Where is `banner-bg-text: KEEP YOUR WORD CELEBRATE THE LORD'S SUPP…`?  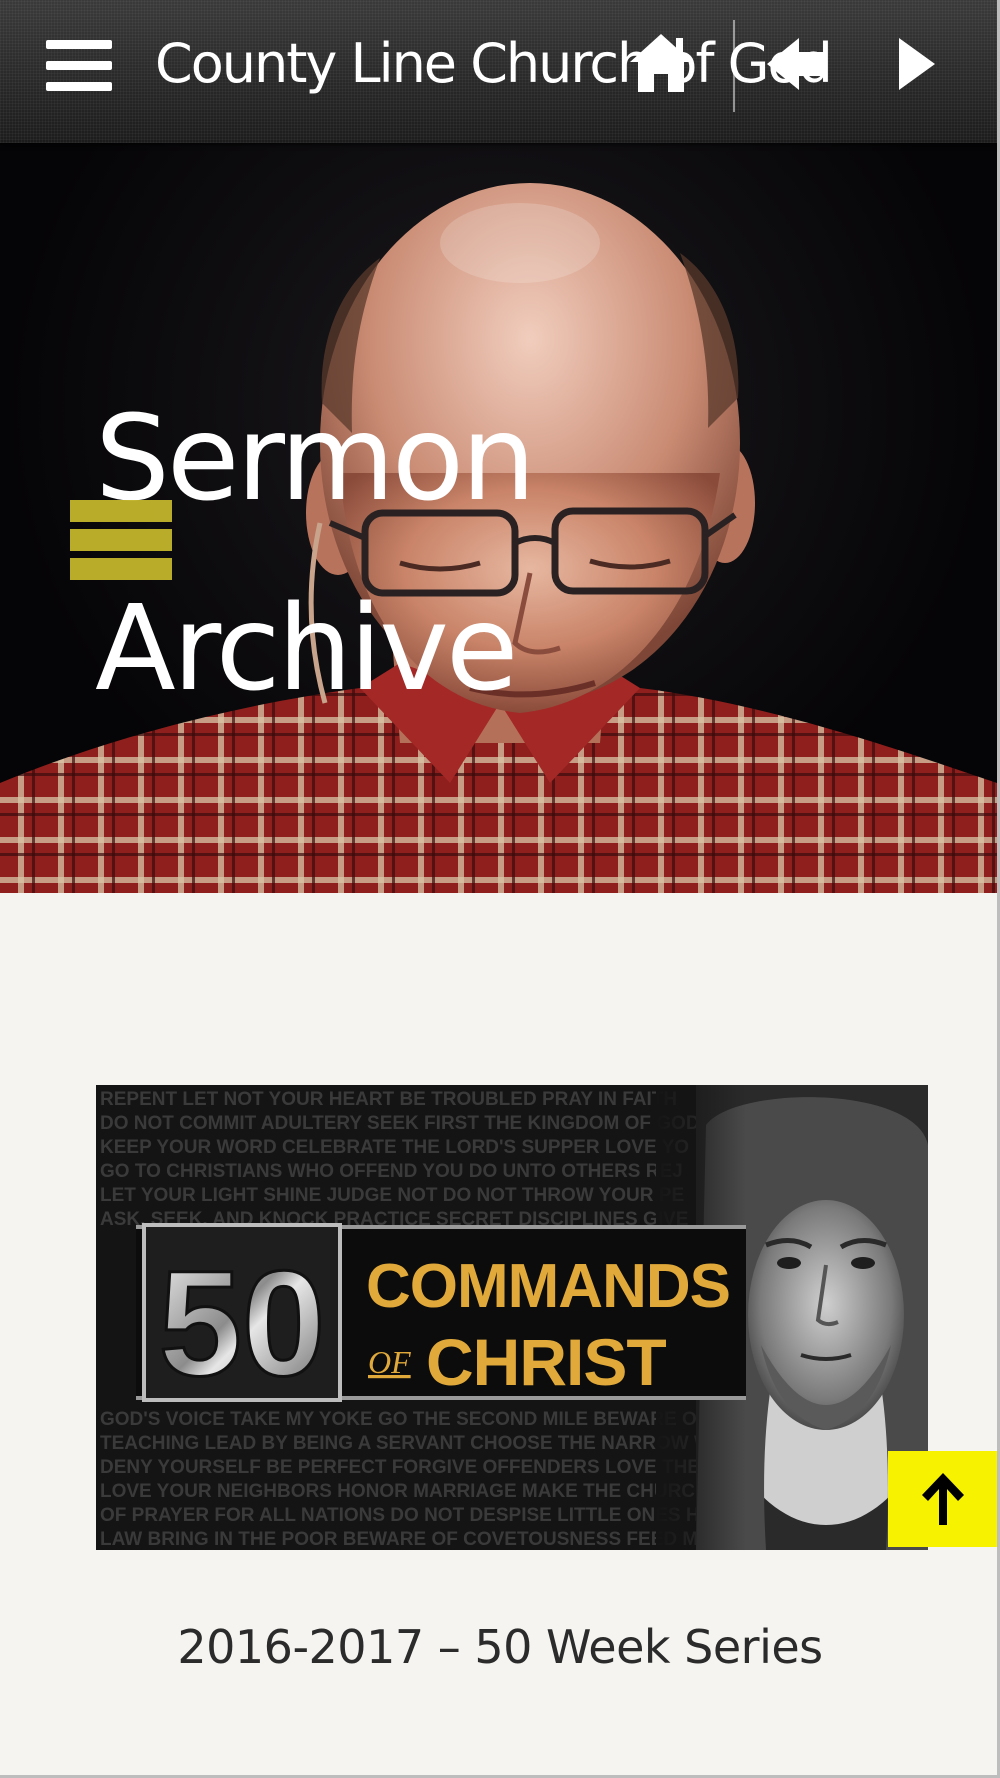 banner-bg-text: KEEP YOUR WORD CELEBRATE THE LORD'S SUPP… is located at coordinates (394, 1147).